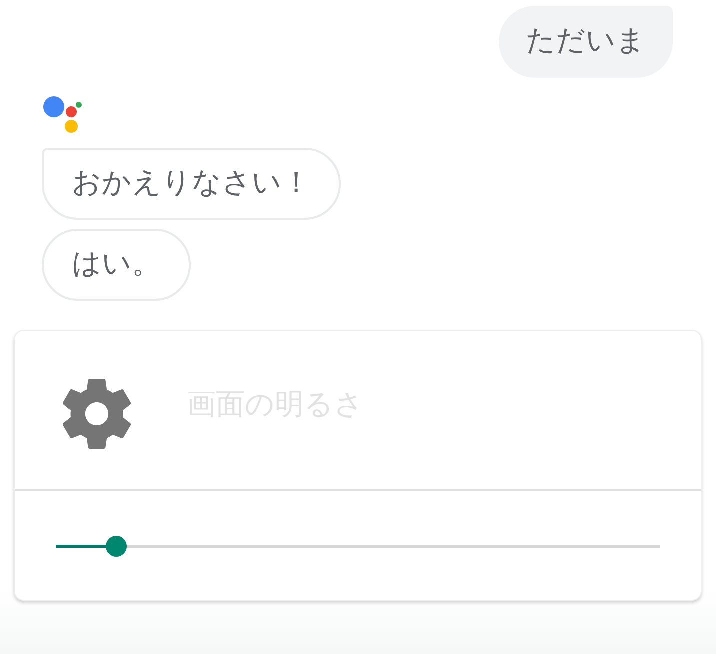  I want to click on assistant-message-bubble: おかえりなさい！, so click(191, 184).